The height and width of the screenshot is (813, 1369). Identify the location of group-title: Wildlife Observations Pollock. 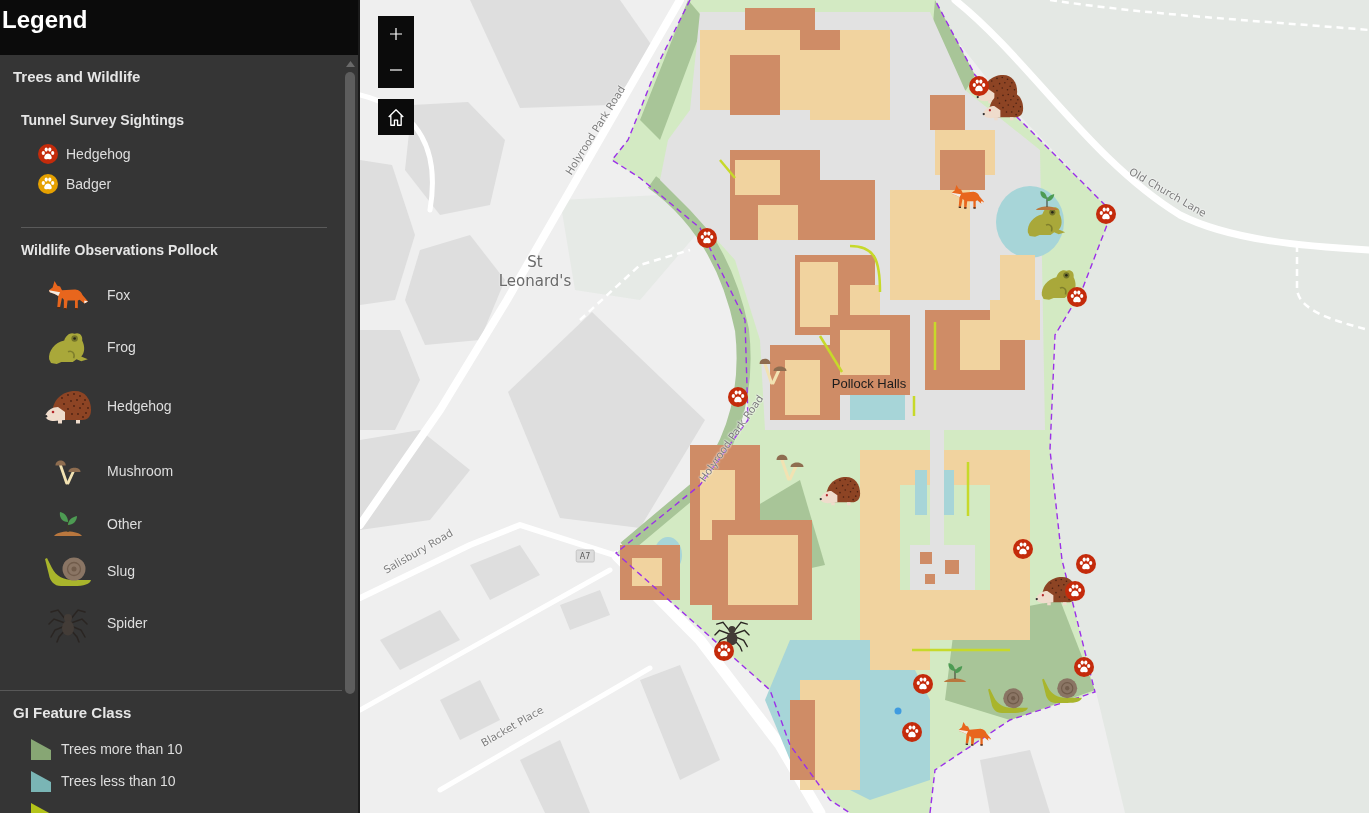
(120, 250).